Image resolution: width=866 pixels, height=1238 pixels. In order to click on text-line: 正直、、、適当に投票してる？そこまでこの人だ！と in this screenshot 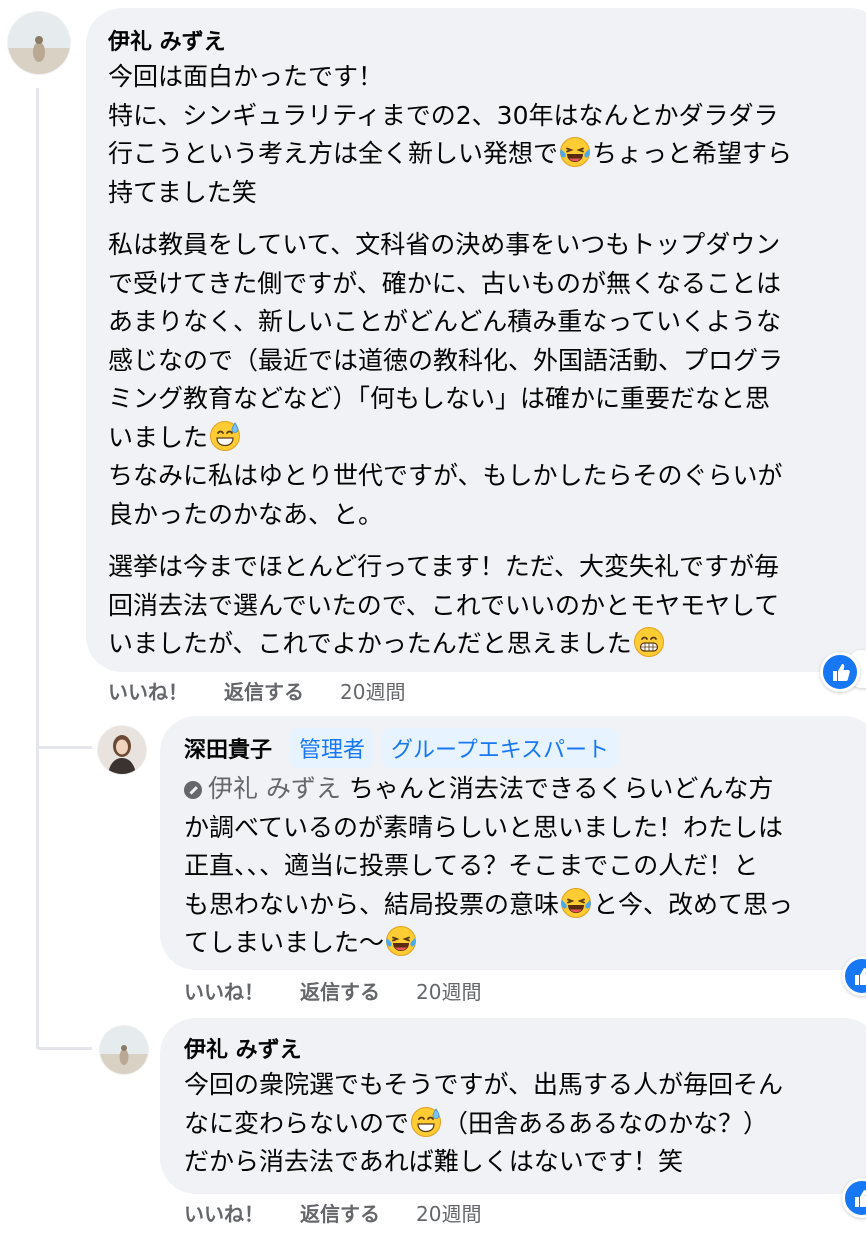, I will do `click(525, 866)`.